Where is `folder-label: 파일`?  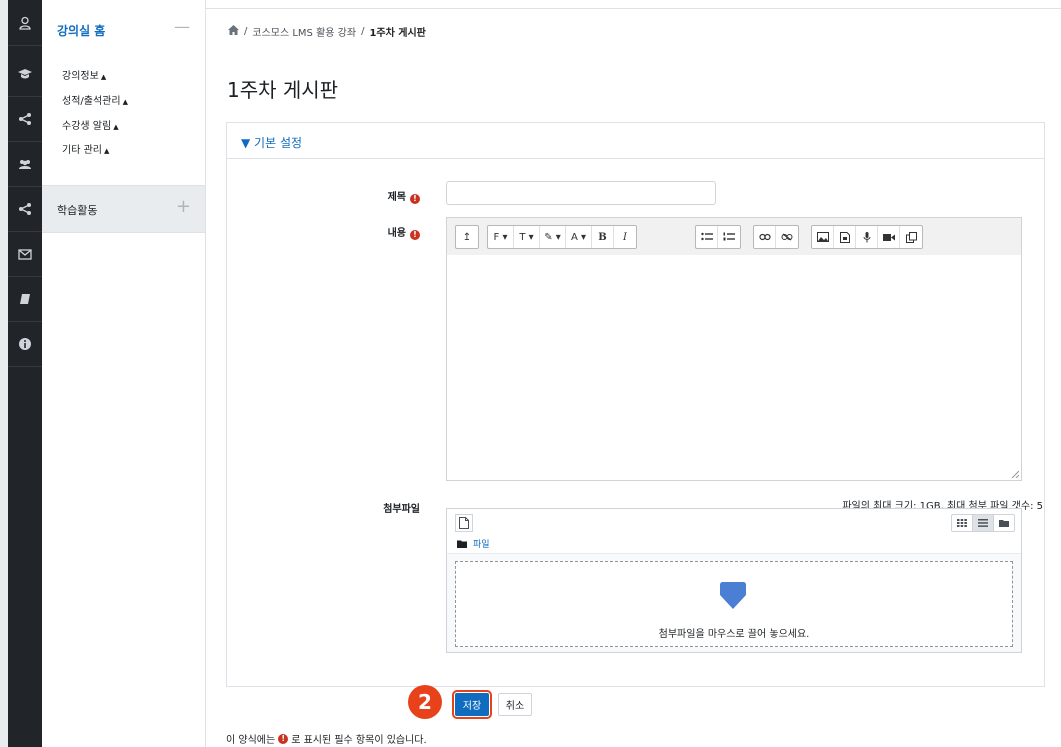
folder-label: 파일 is located at coordinates (481, 545).